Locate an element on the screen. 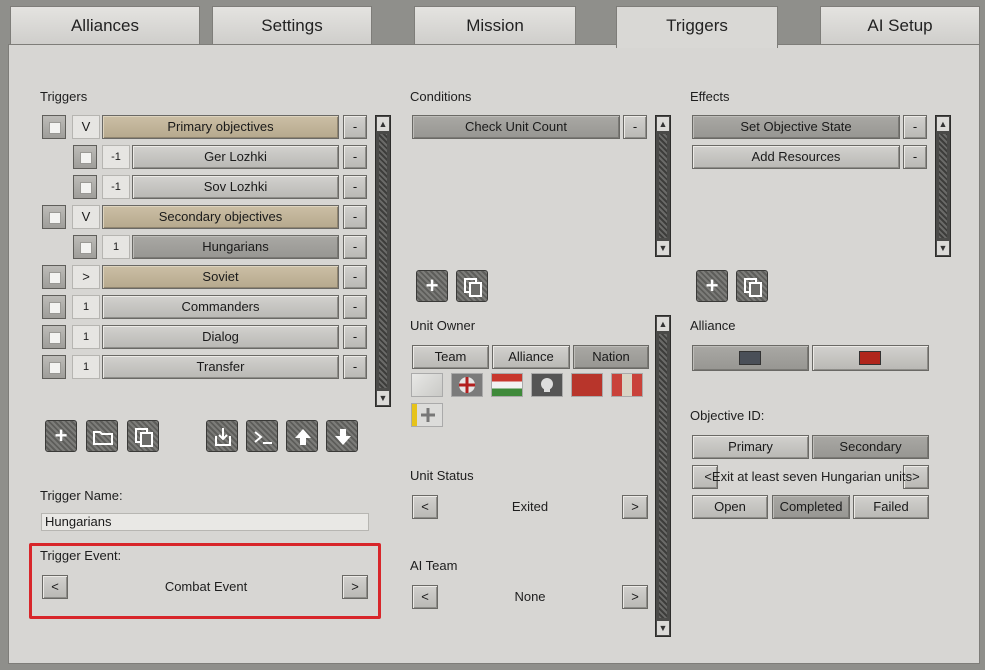 The image size is (985, 670). trigger-item-transfer: Transfer is located at coordinates (220, 367).